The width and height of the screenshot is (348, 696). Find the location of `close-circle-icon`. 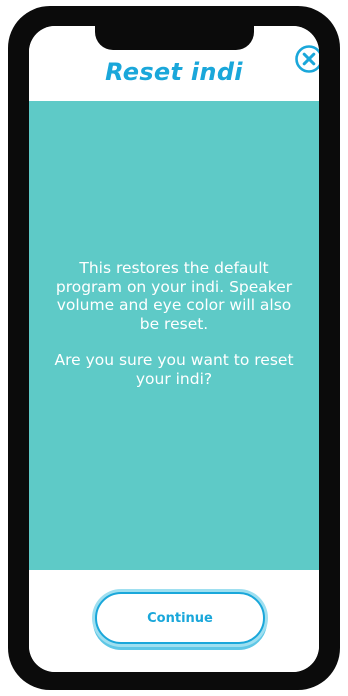

close-circle-icon is located at coordinates (307, 59).